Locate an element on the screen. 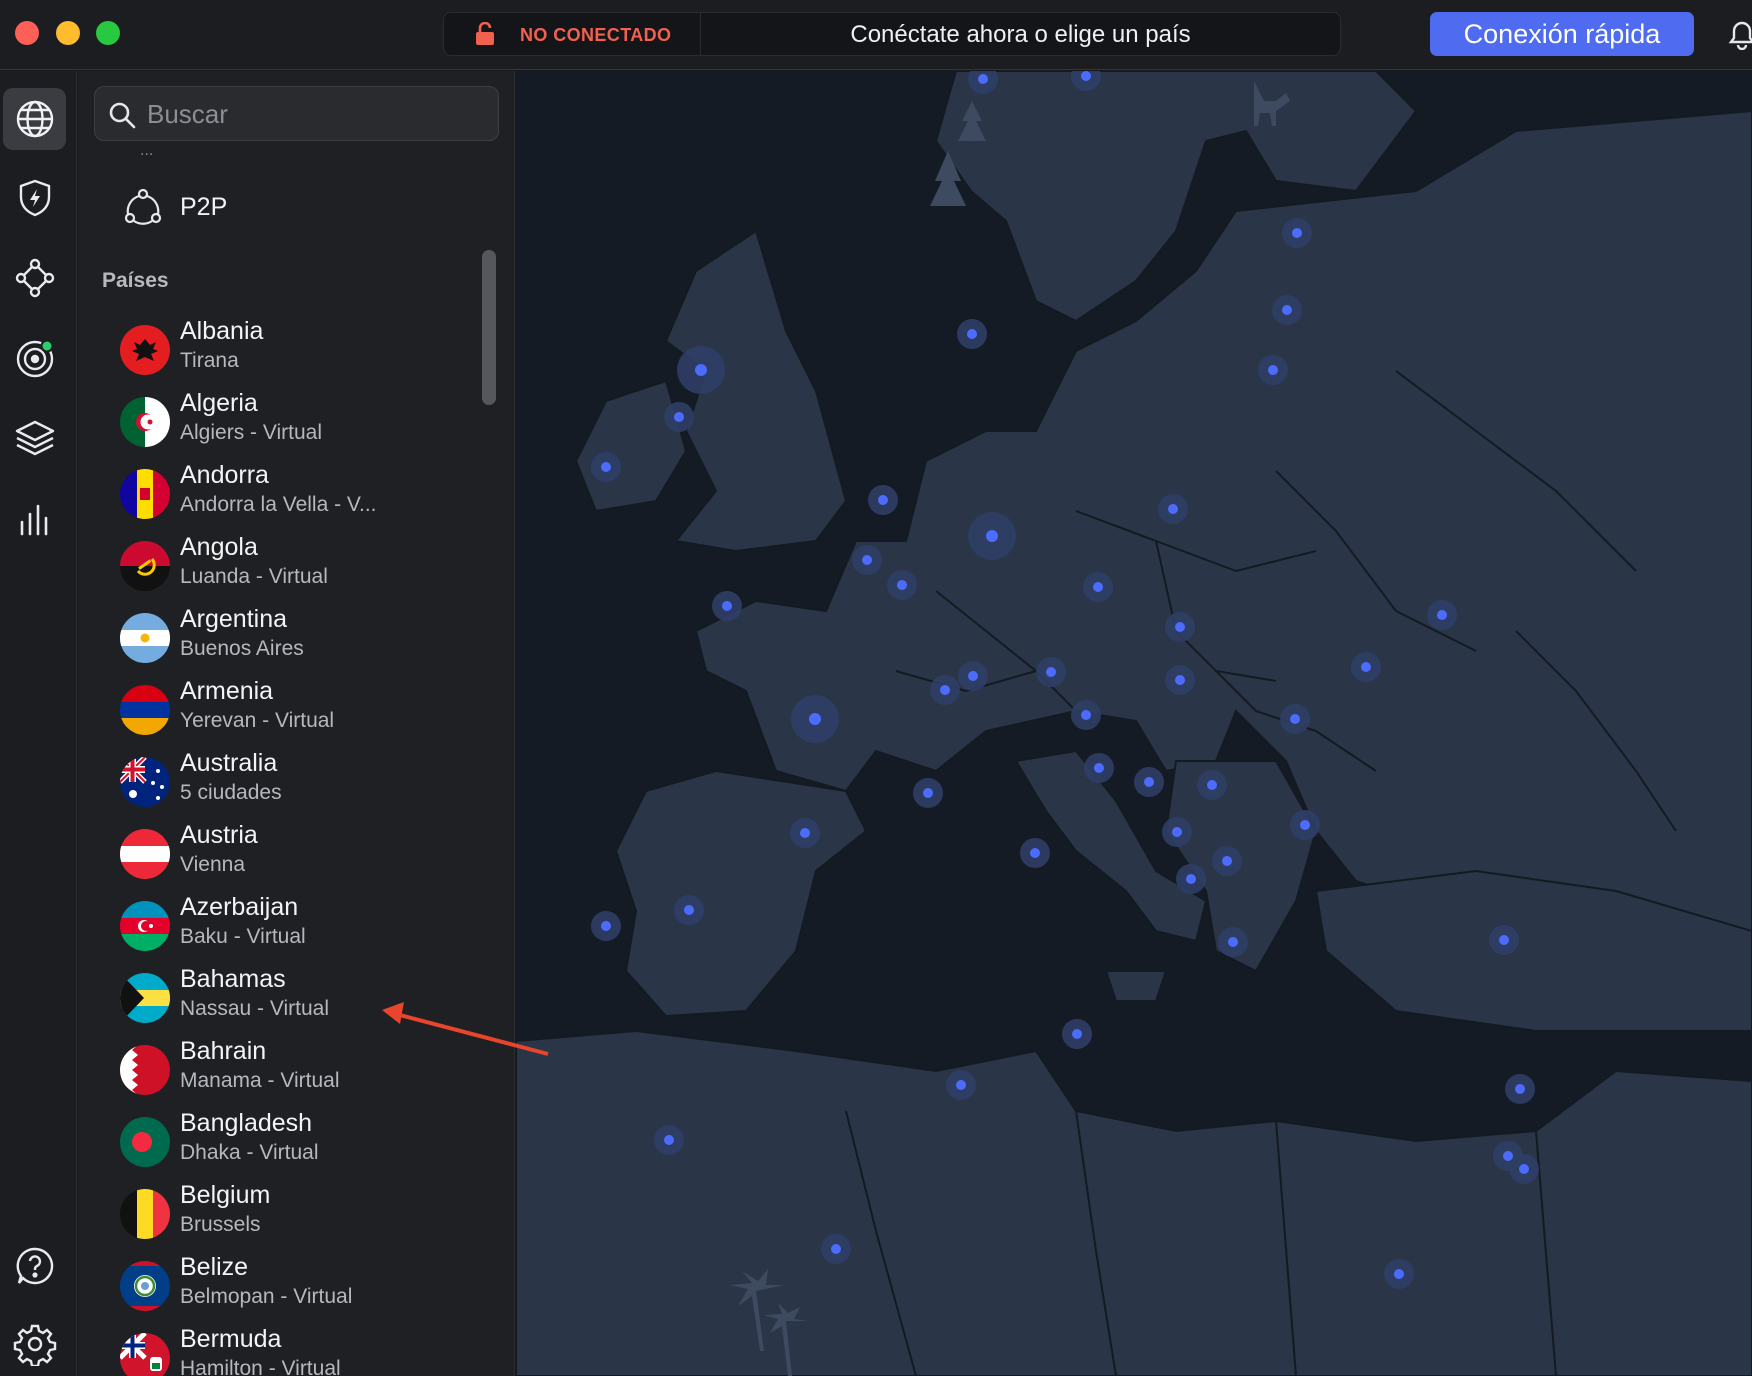 This screenshot has width=1752, height=1376. rail-settings-button is located at coordinates (34, 1344).